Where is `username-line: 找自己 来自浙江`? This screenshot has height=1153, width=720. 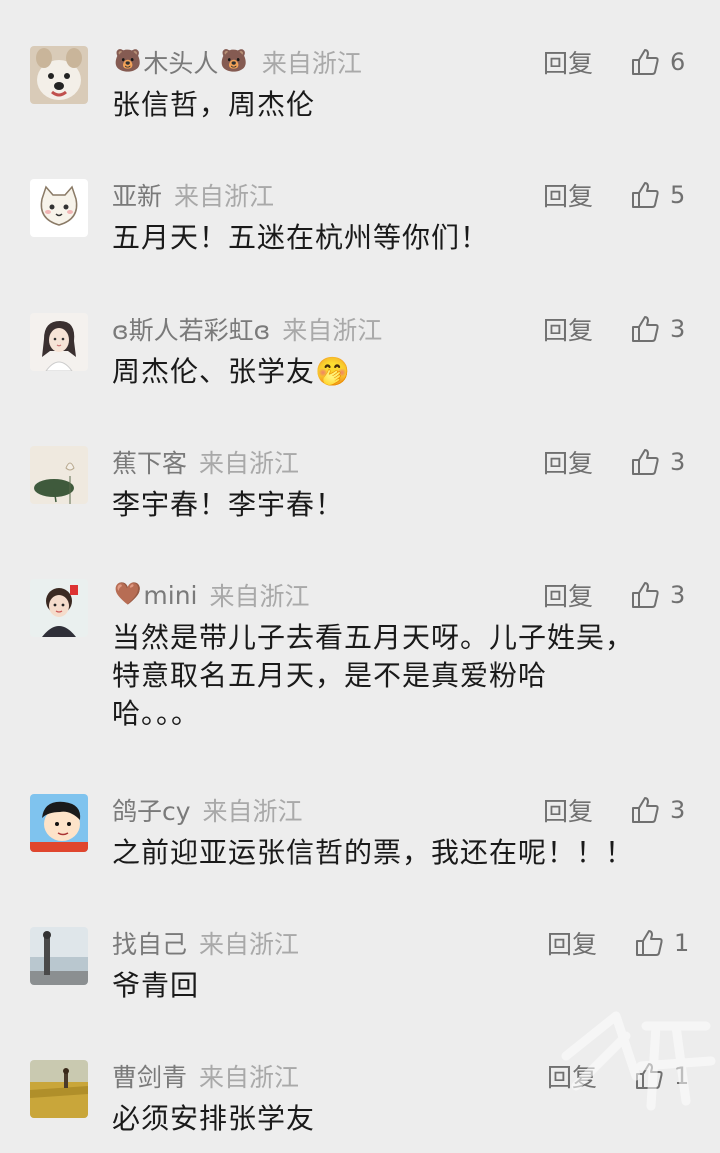 username-line: 找自己 来自浙江 is located at coordinates (205, 943).